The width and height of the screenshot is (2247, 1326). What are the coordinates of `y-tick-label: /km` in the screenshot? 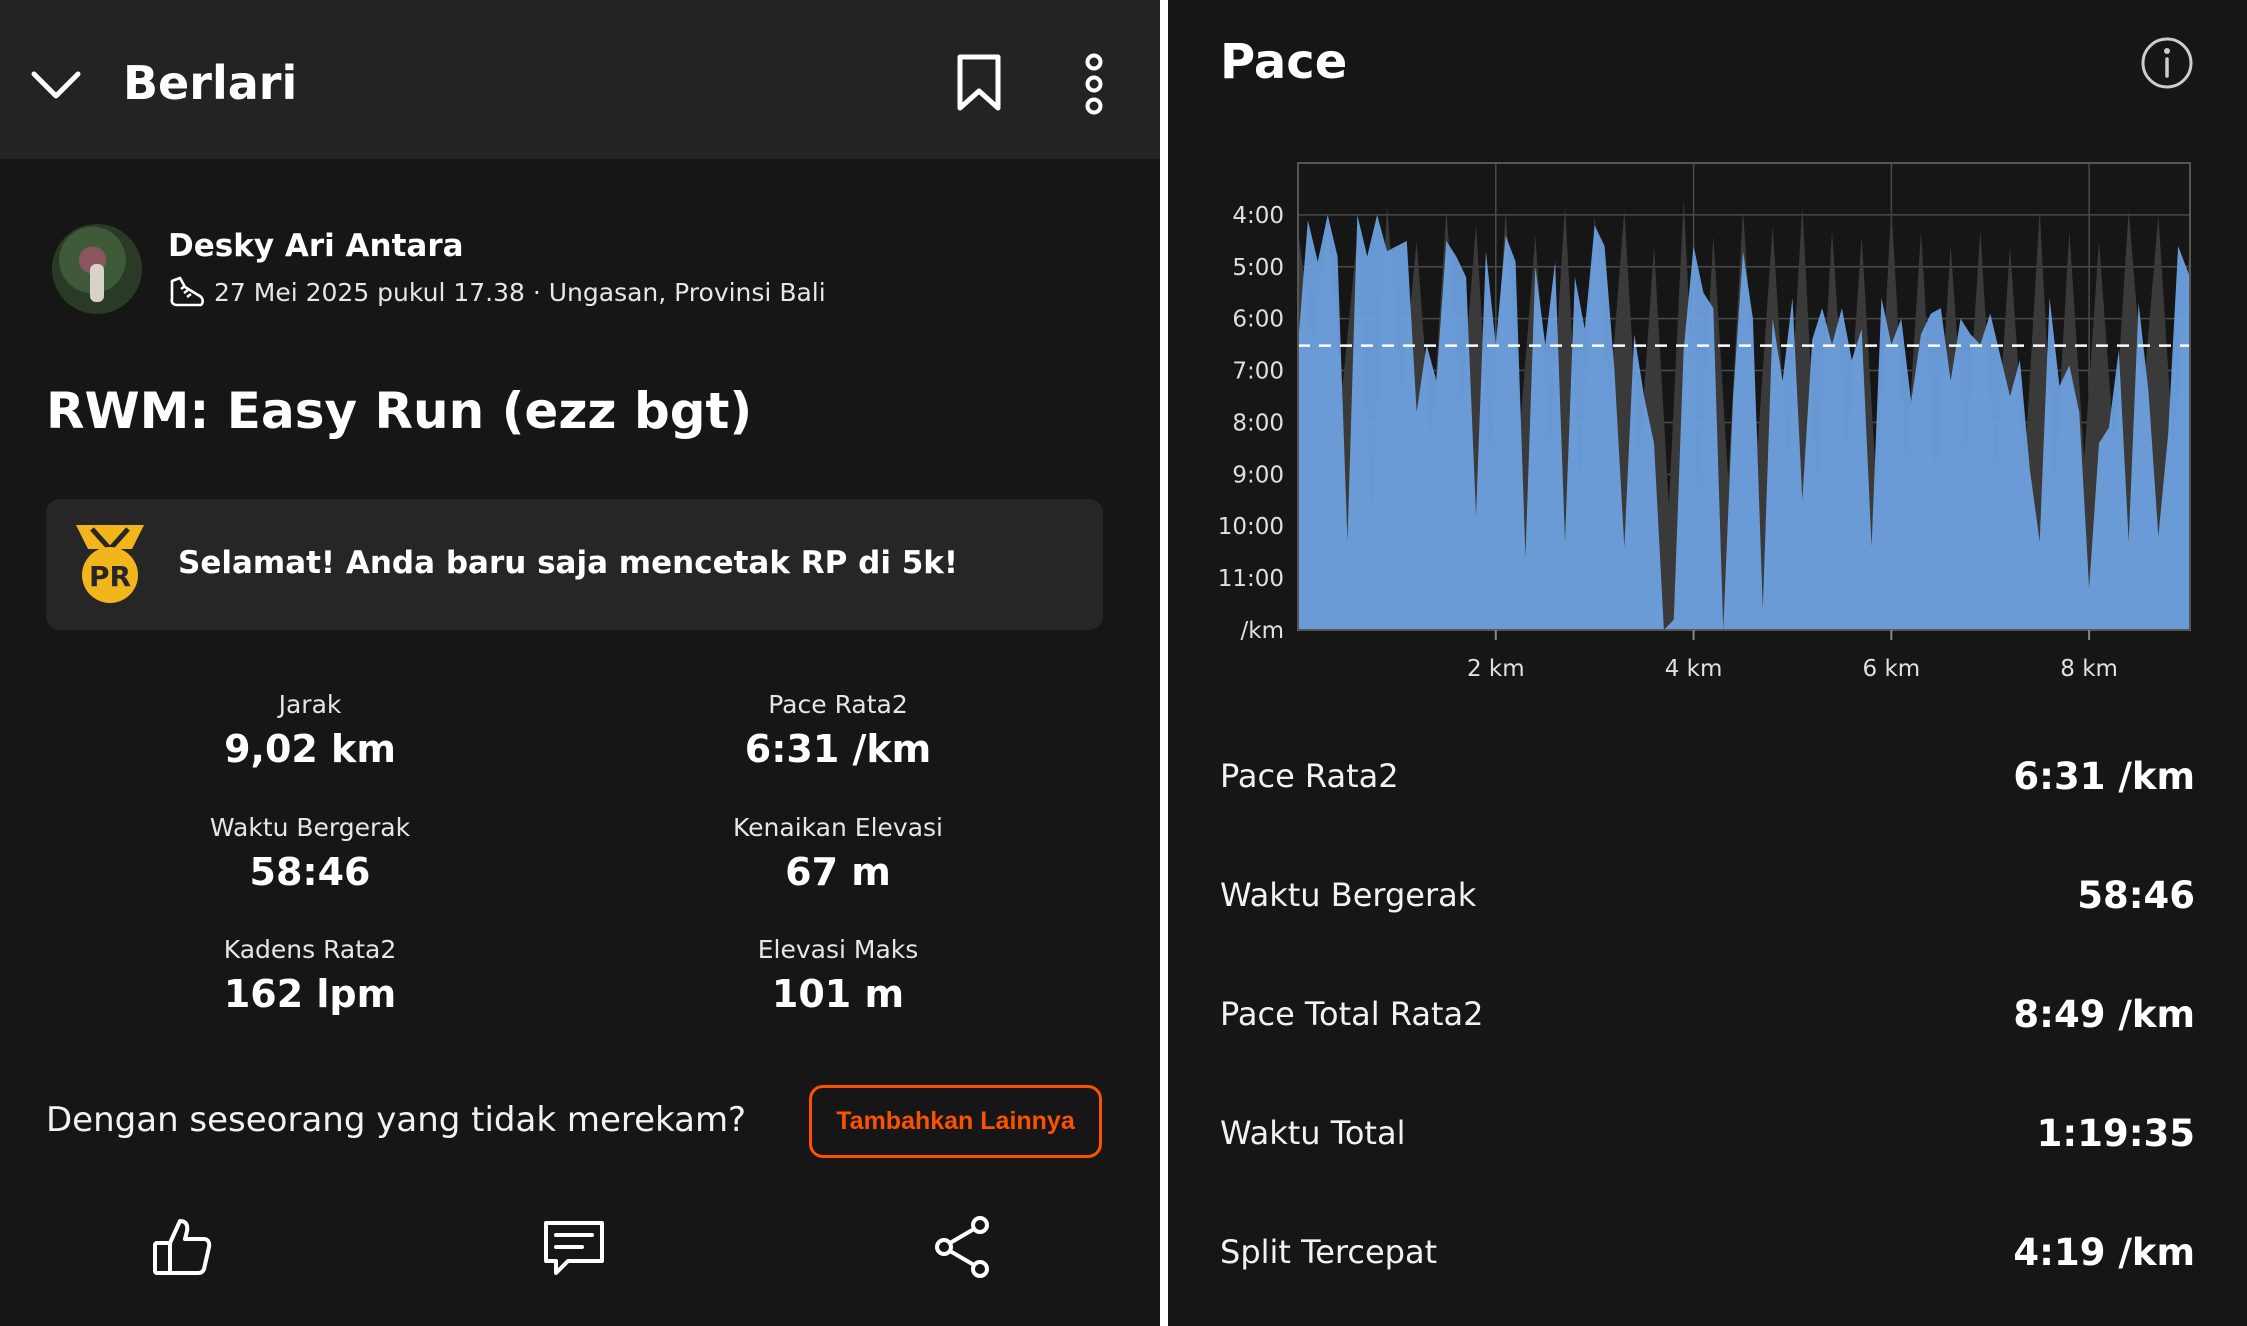 It's located at (1262, 631).